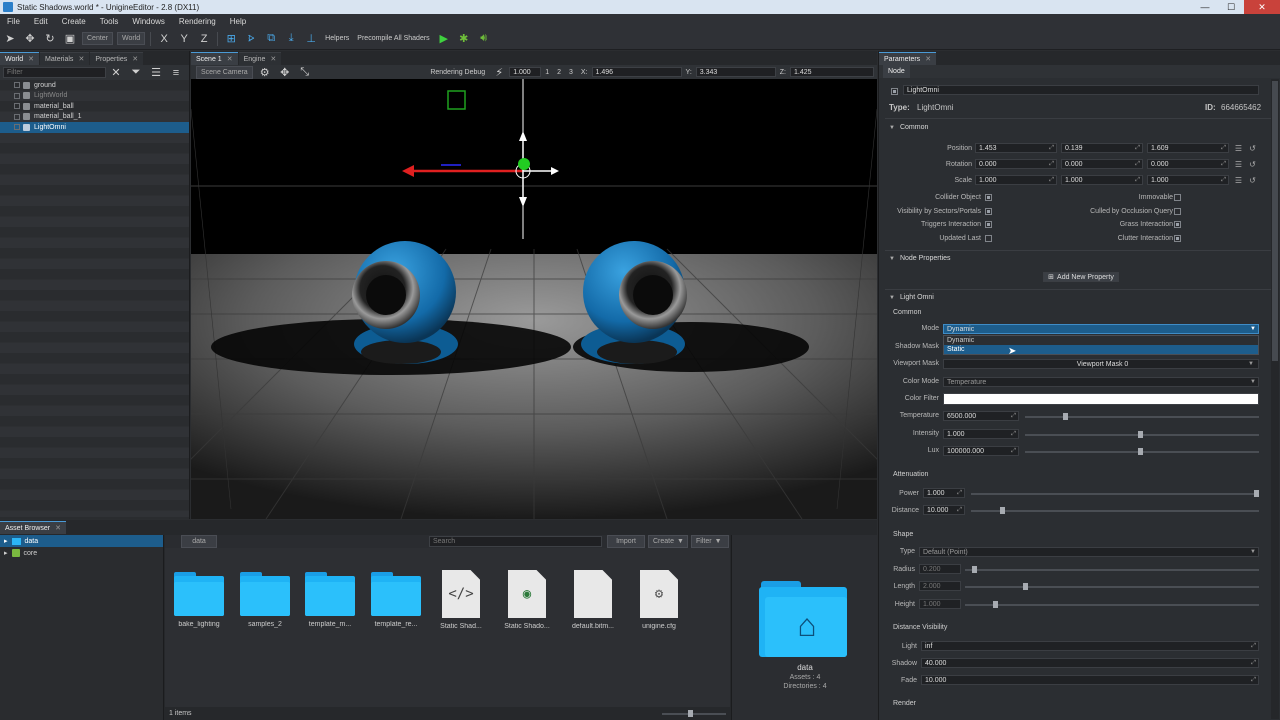  I want to click on axis-x-button: X, so click(164, 39).